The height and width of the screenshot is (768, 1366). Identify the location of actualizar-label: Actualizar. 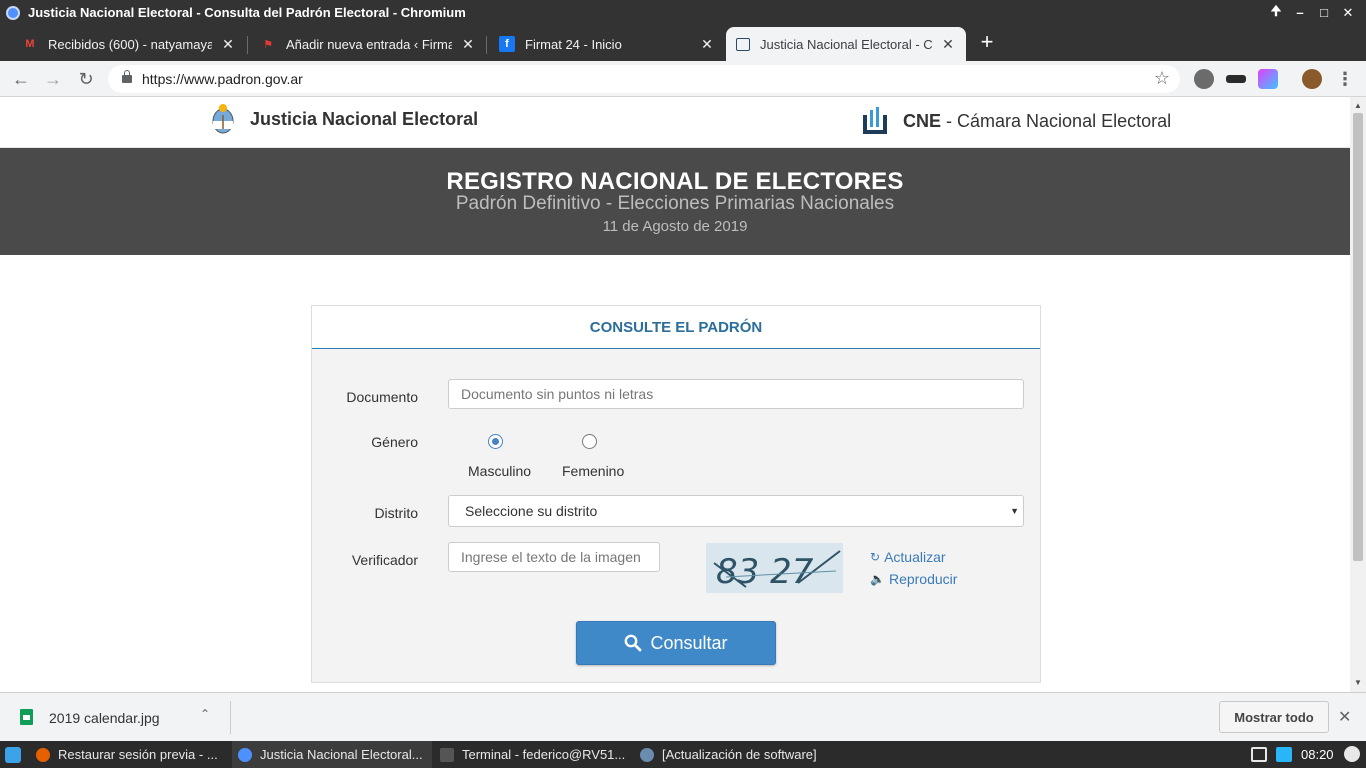
(915, 557).